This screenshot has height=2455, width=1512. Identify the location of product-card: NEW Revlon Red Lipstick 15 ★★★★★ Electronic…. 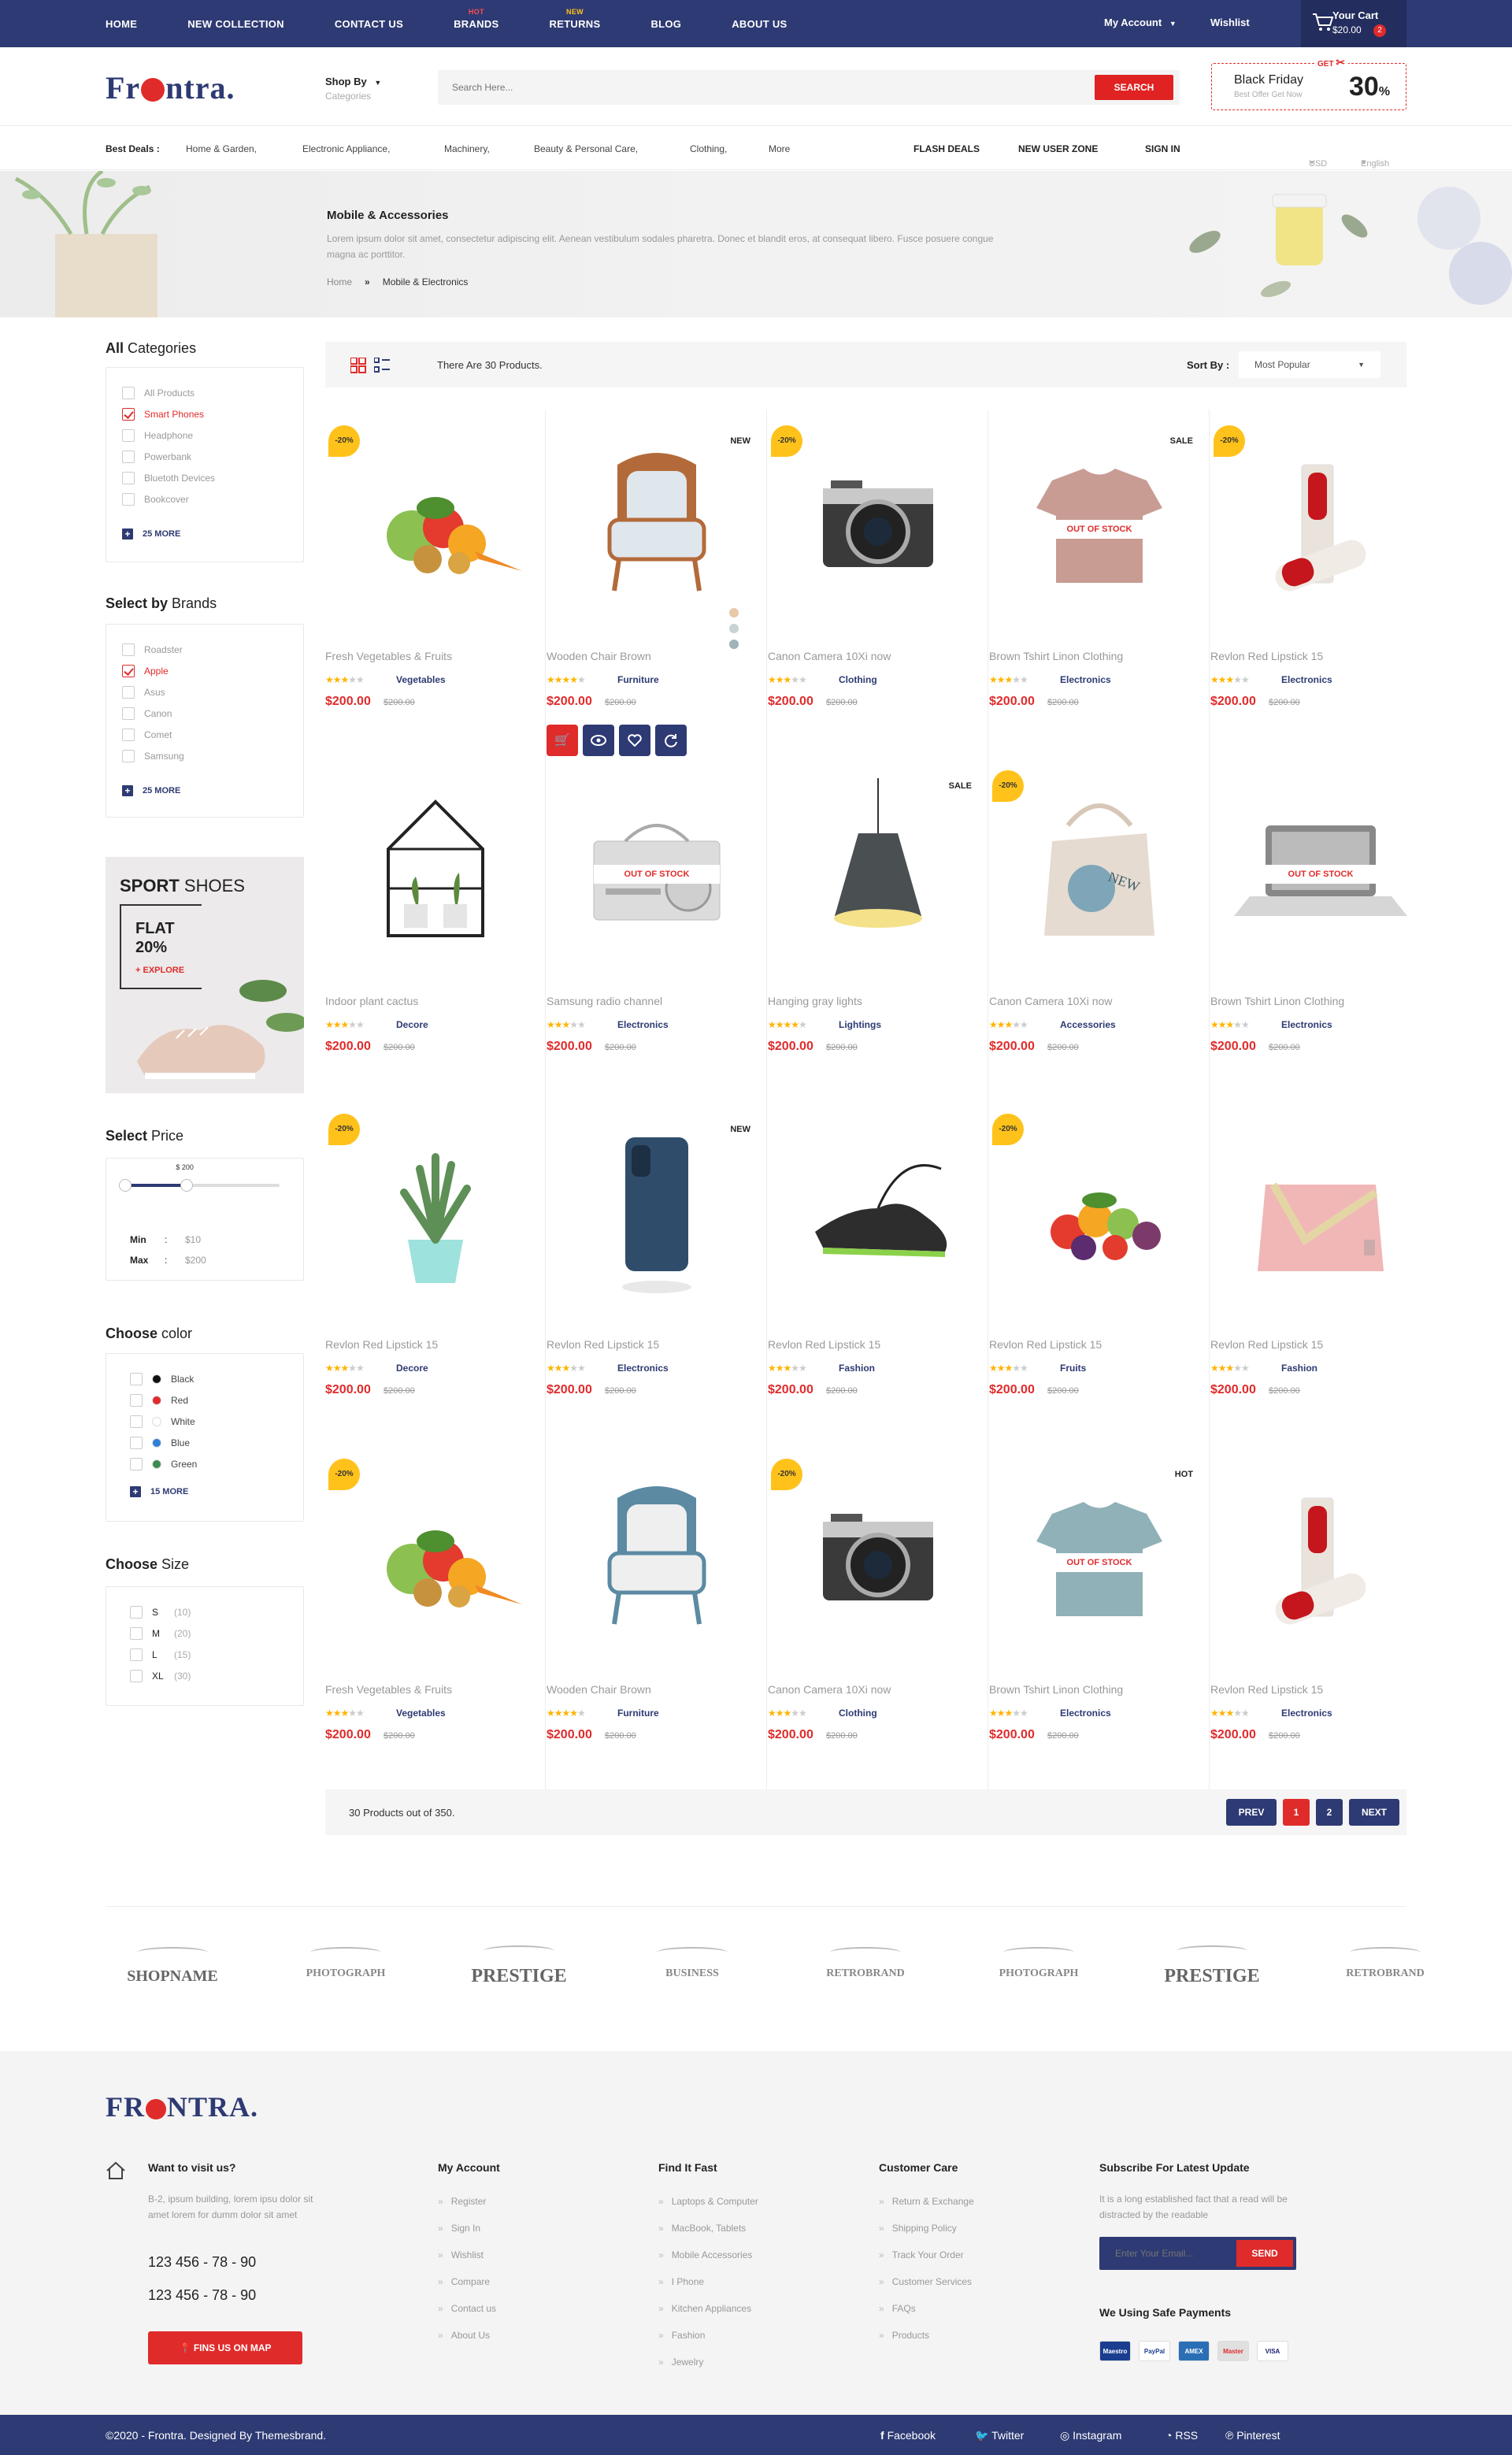
(657, 1271).